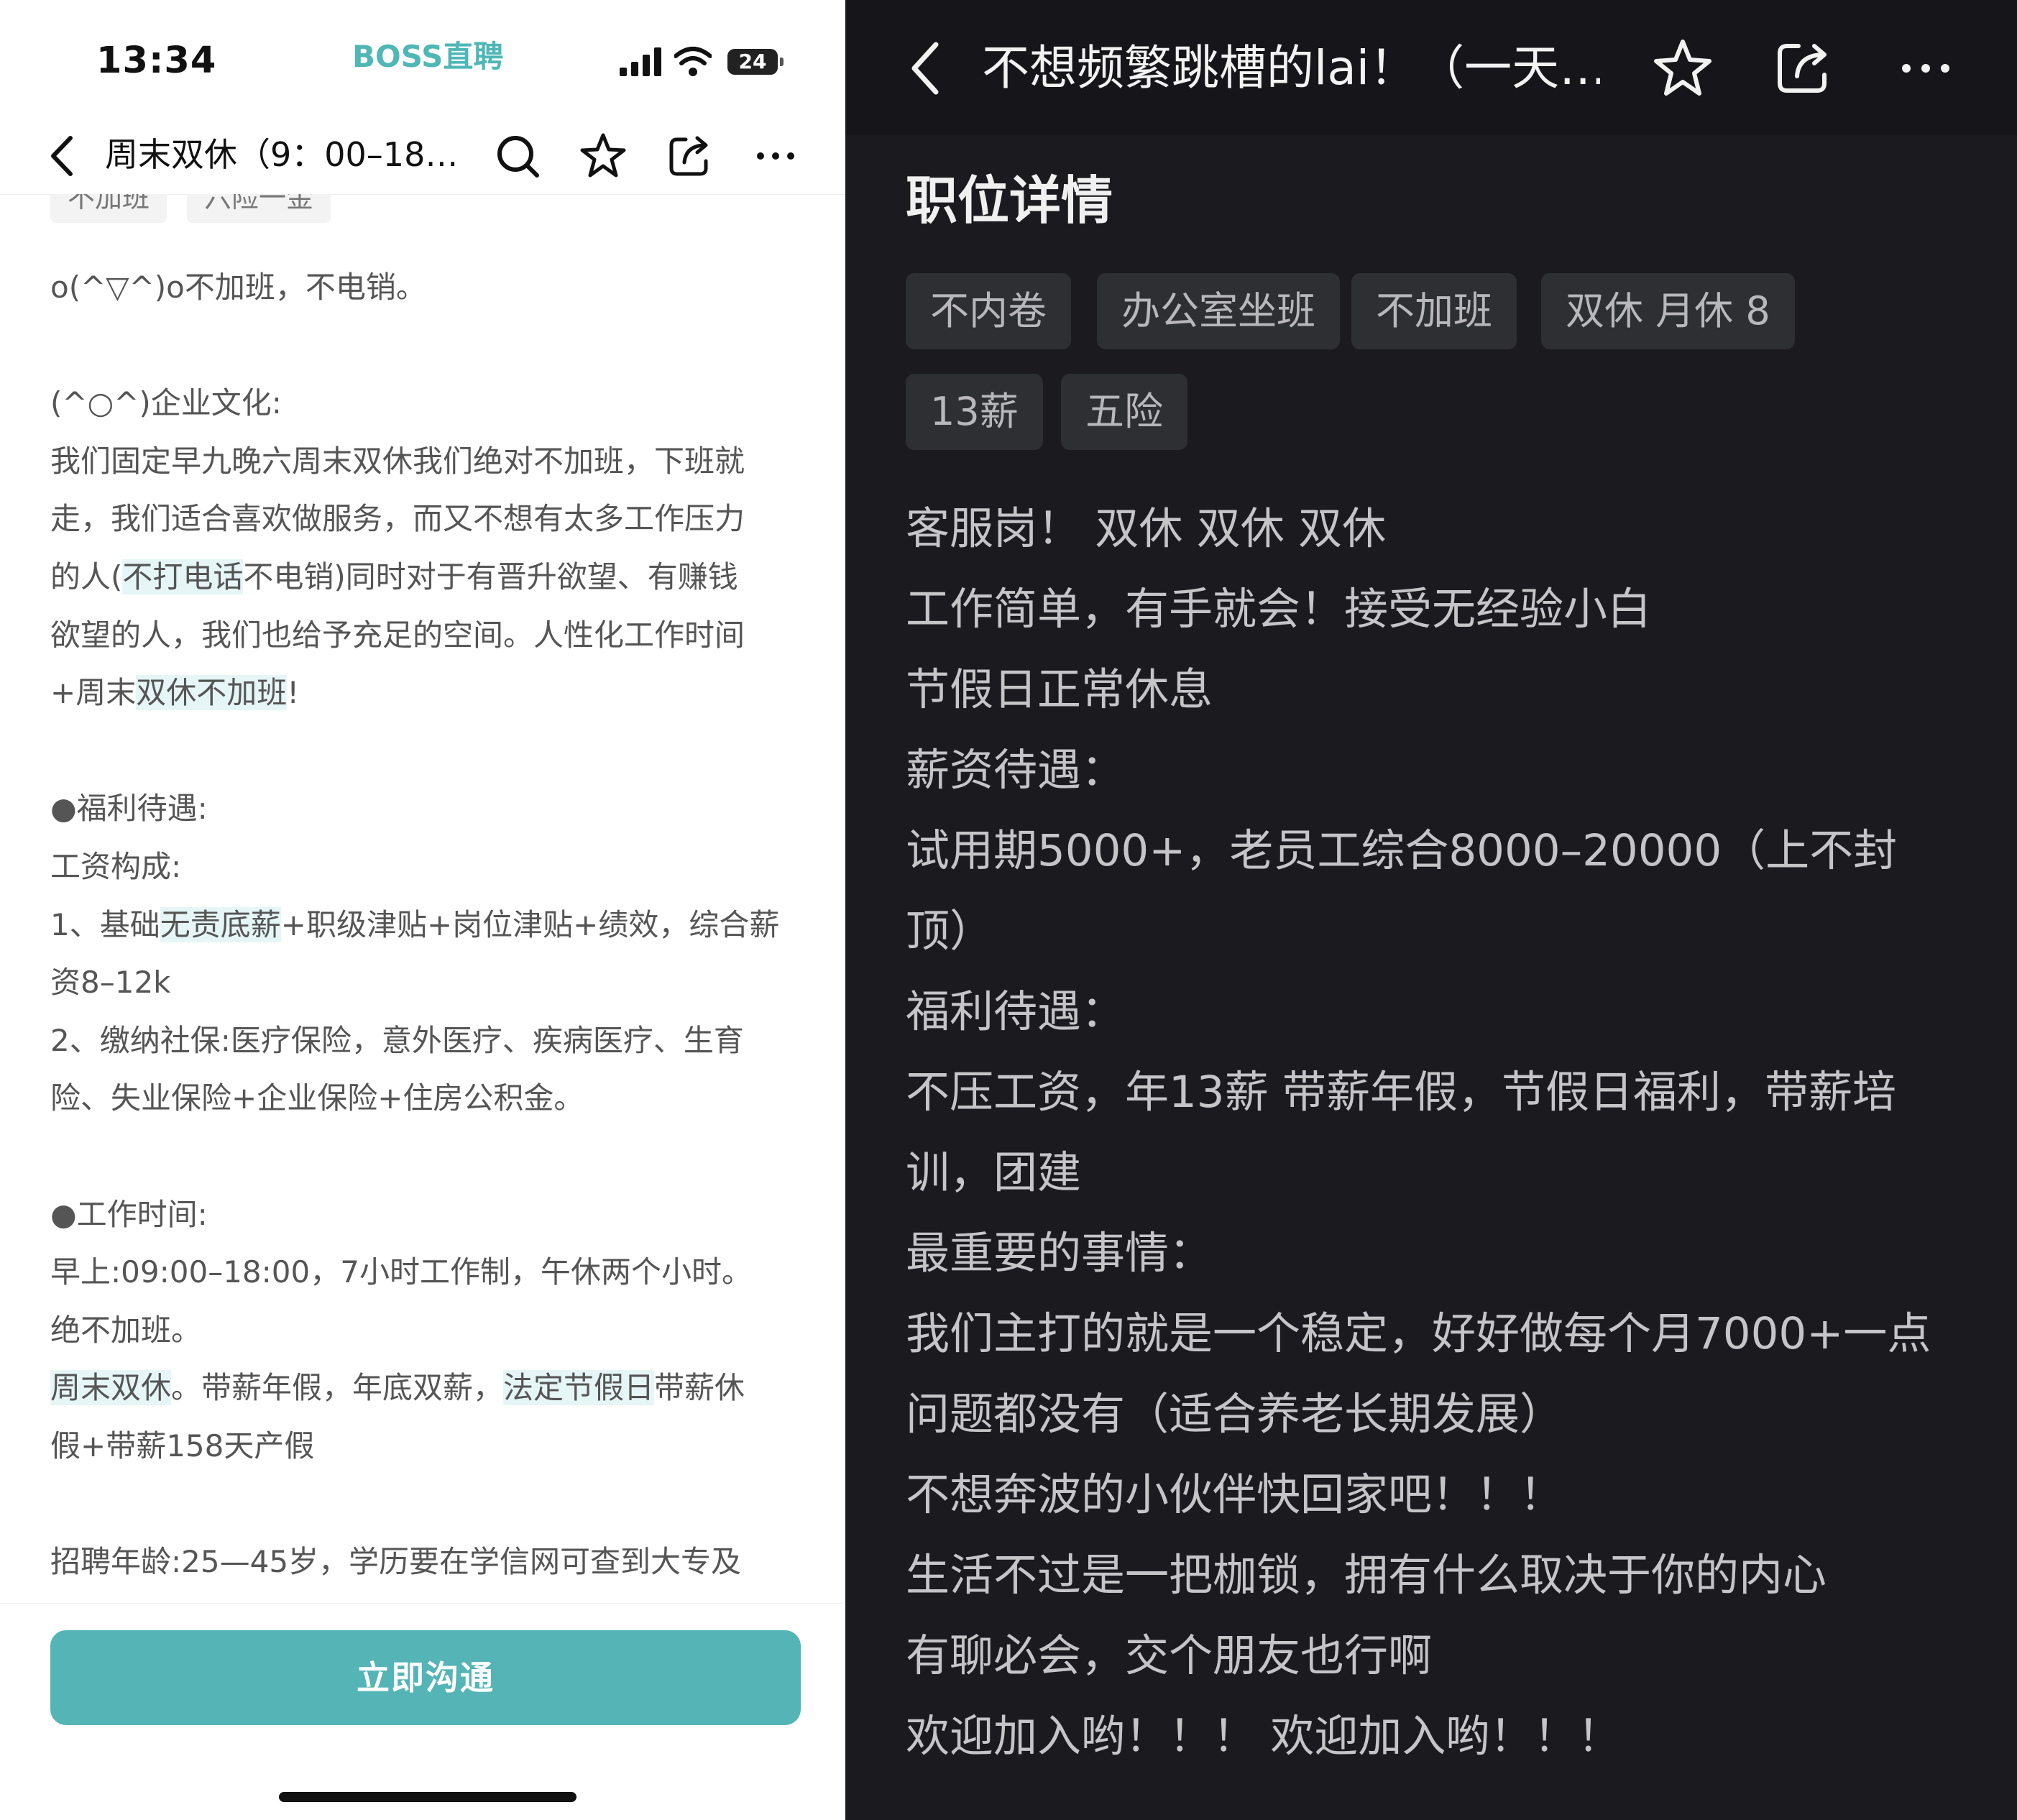 Image resolution: width=2017 pixels, height=1820 pixels. Describe the element at coordinates (129, 1214) in the screenshot. I see `text-line: ●工作时间:` at that location.